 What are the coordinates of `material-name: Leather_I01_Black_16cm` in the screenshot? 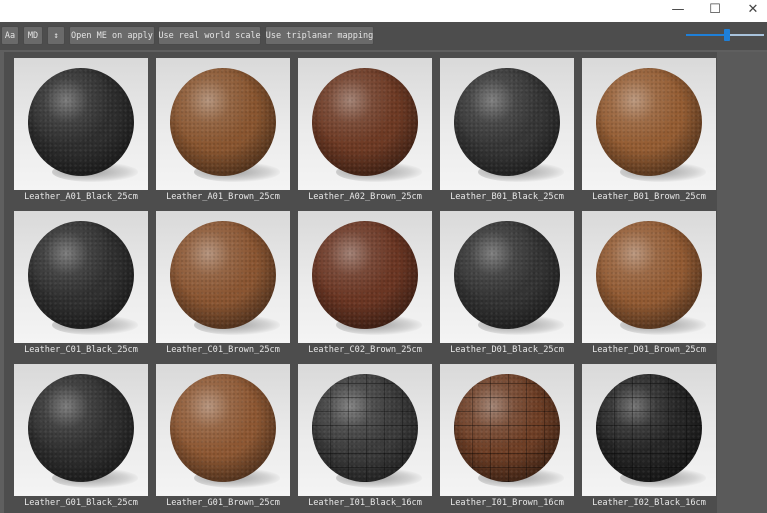 It's located at (365, 503).